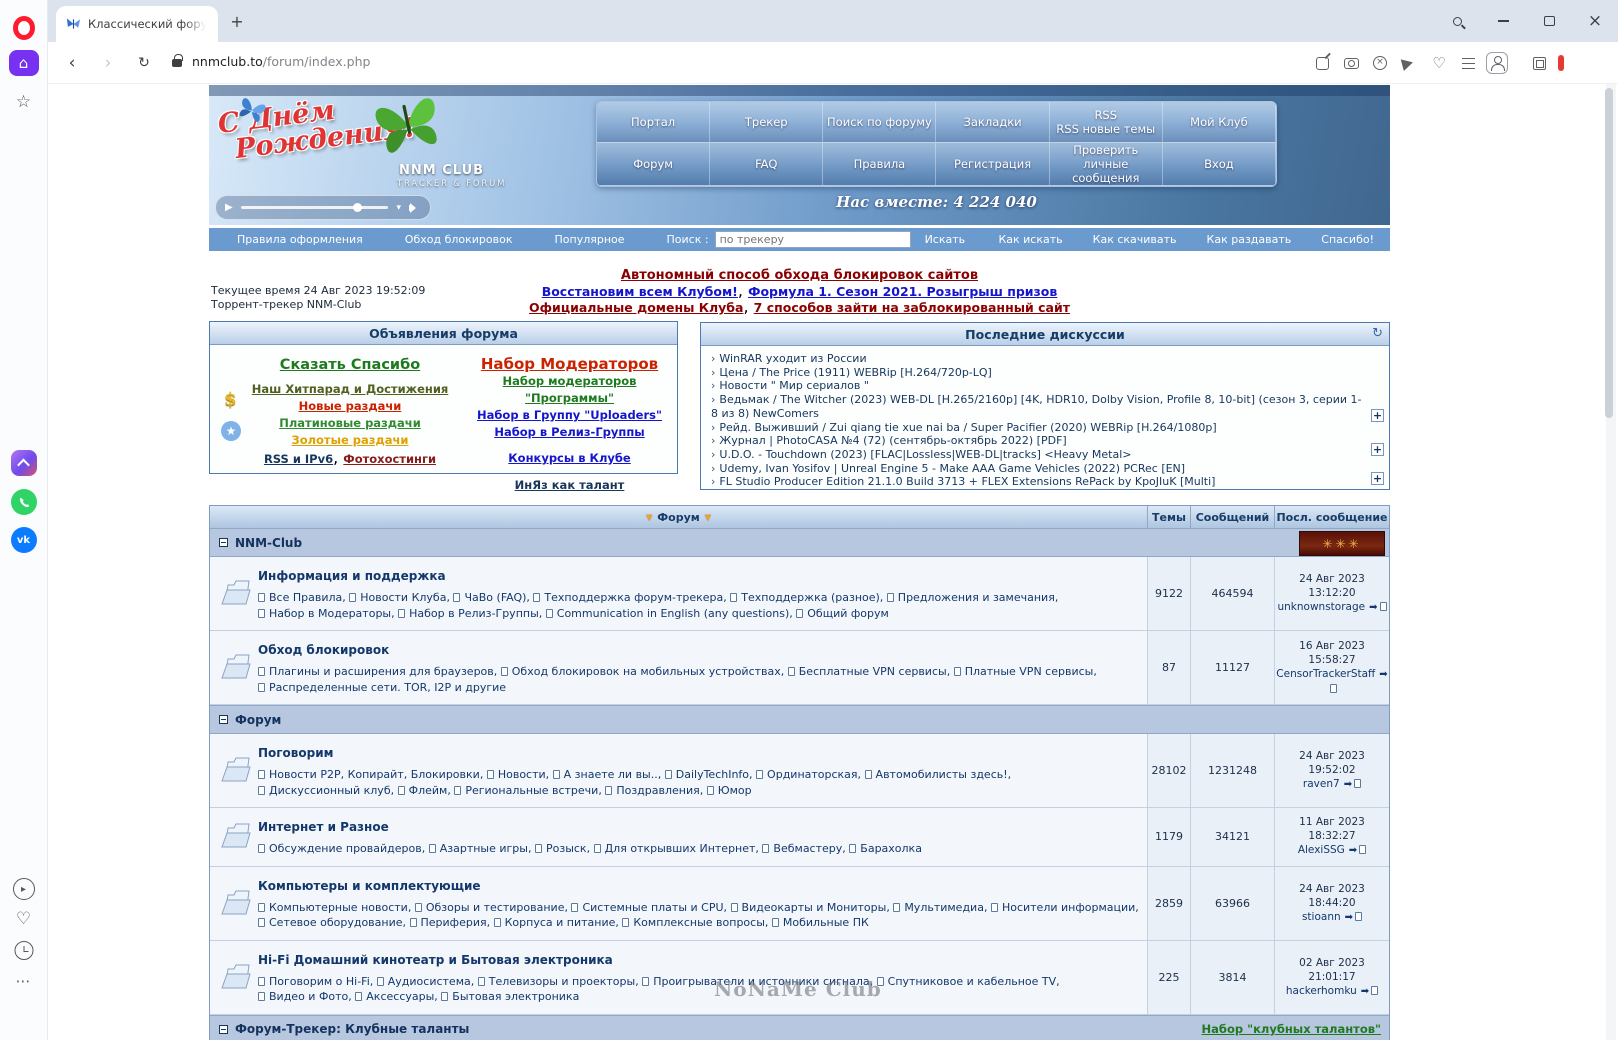 This screenshot has width=1618, height=1040. Describe the element at coordinates (108, 63) in the screenshot. I see `forward-button: ›` at that location.